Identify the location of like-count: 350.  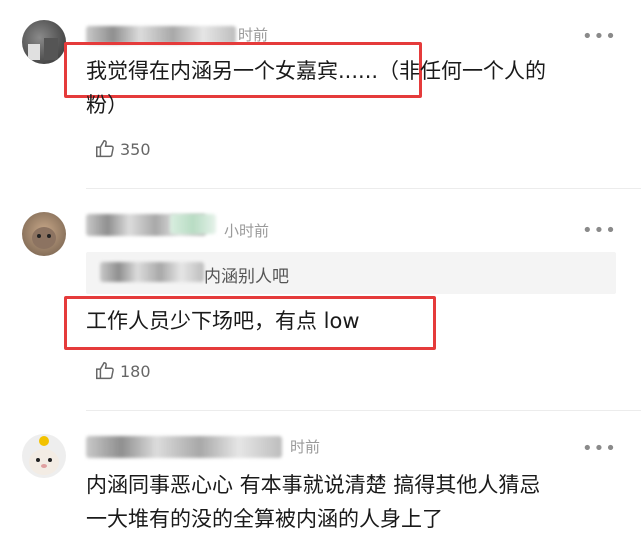
(135, 149).